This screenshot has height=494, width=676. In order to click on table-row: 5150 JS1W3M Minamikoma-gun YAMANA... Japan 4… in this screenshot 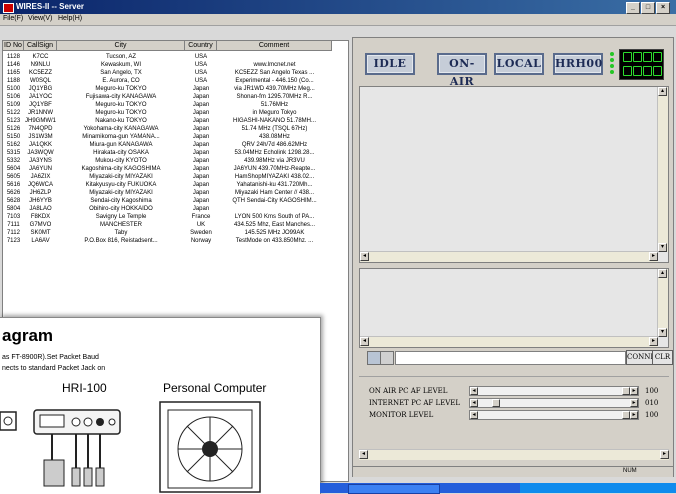, I will do `click(175, 137)`.